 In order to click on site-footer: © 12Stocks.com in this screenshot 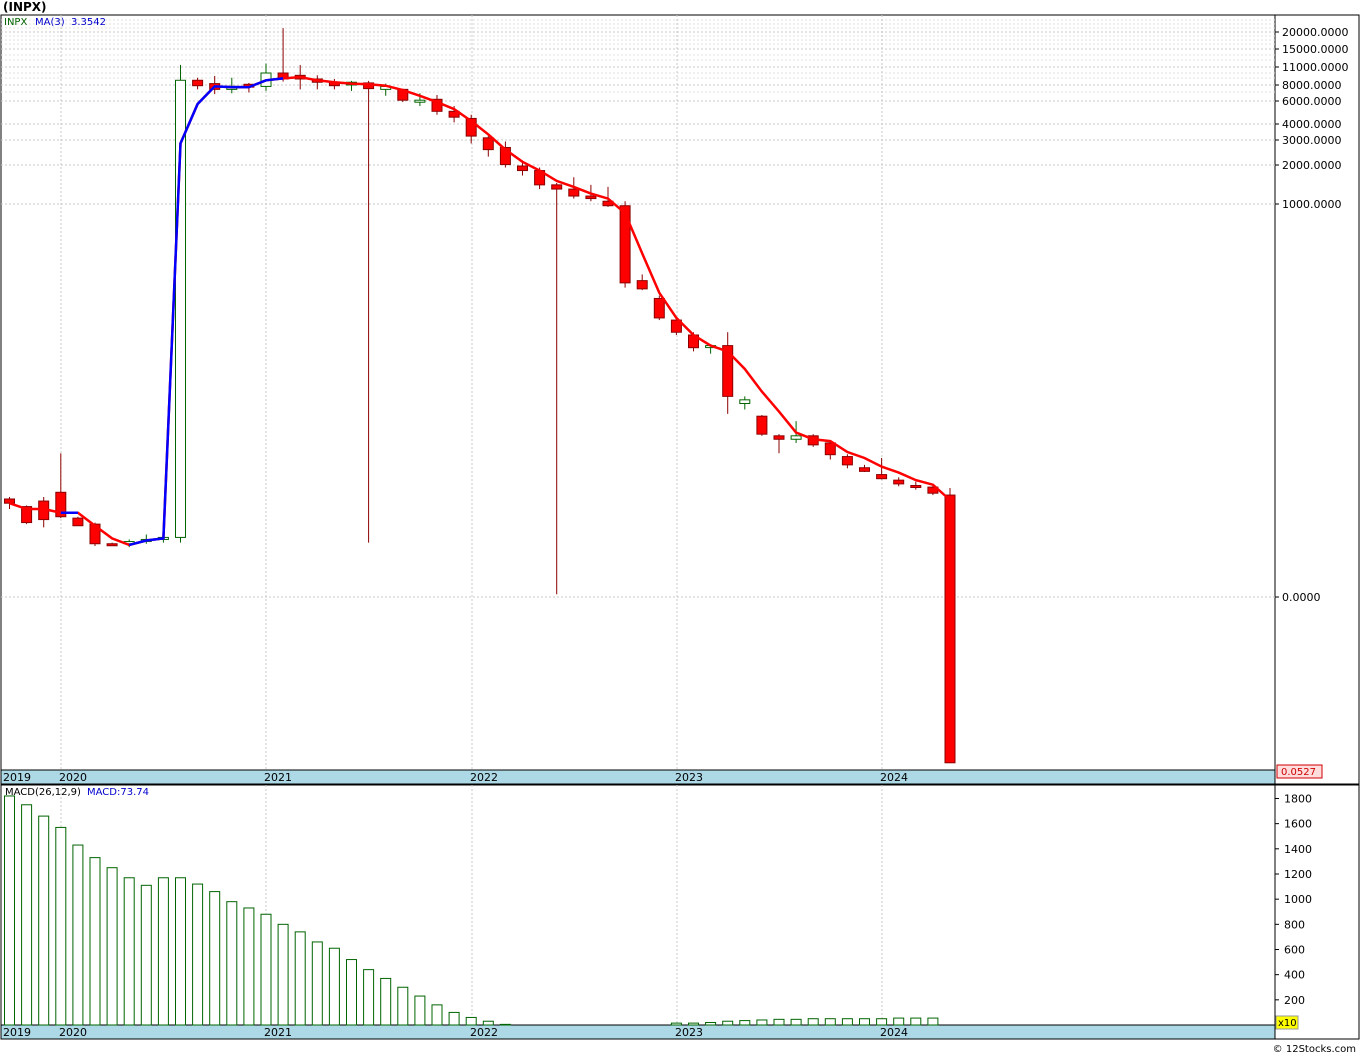, I will do `click(1314, 1049)`.